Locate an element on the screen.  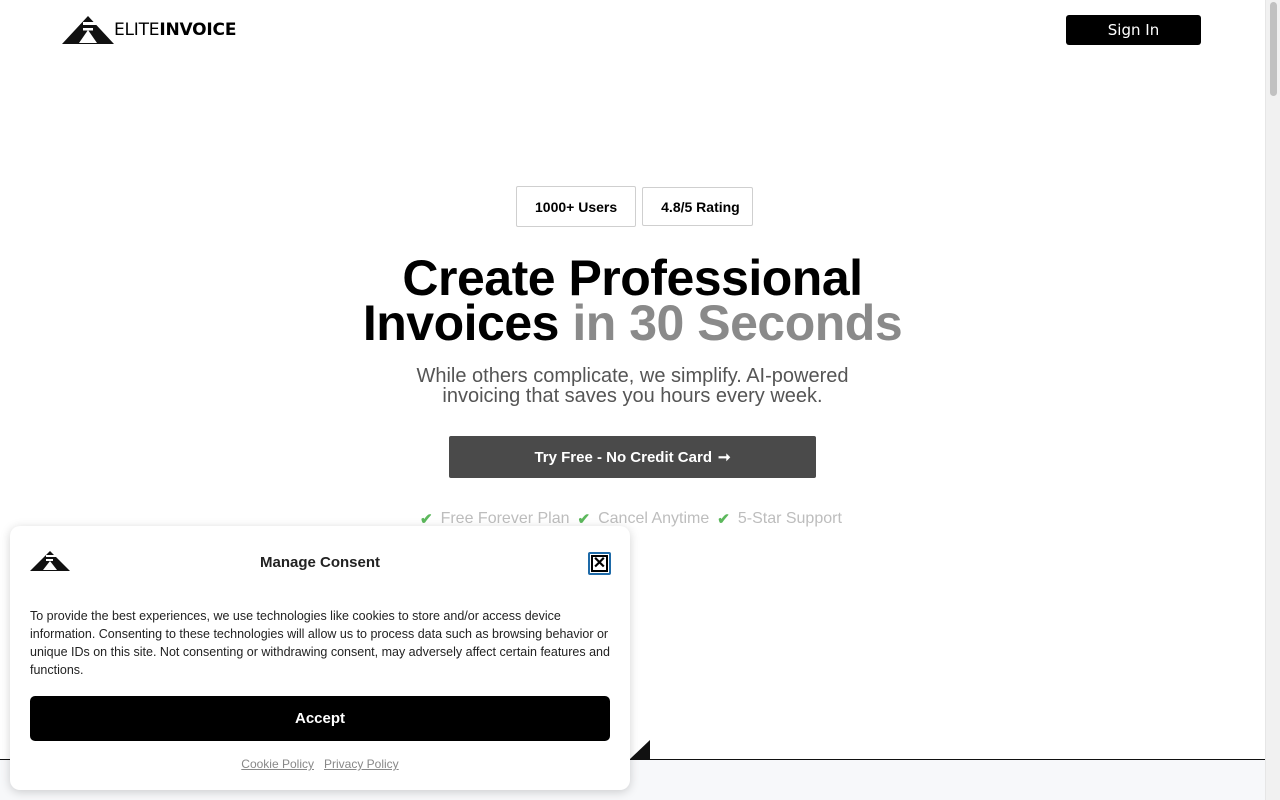
logo-text-invoice: INVOICE is located at coordinates (198, 29).